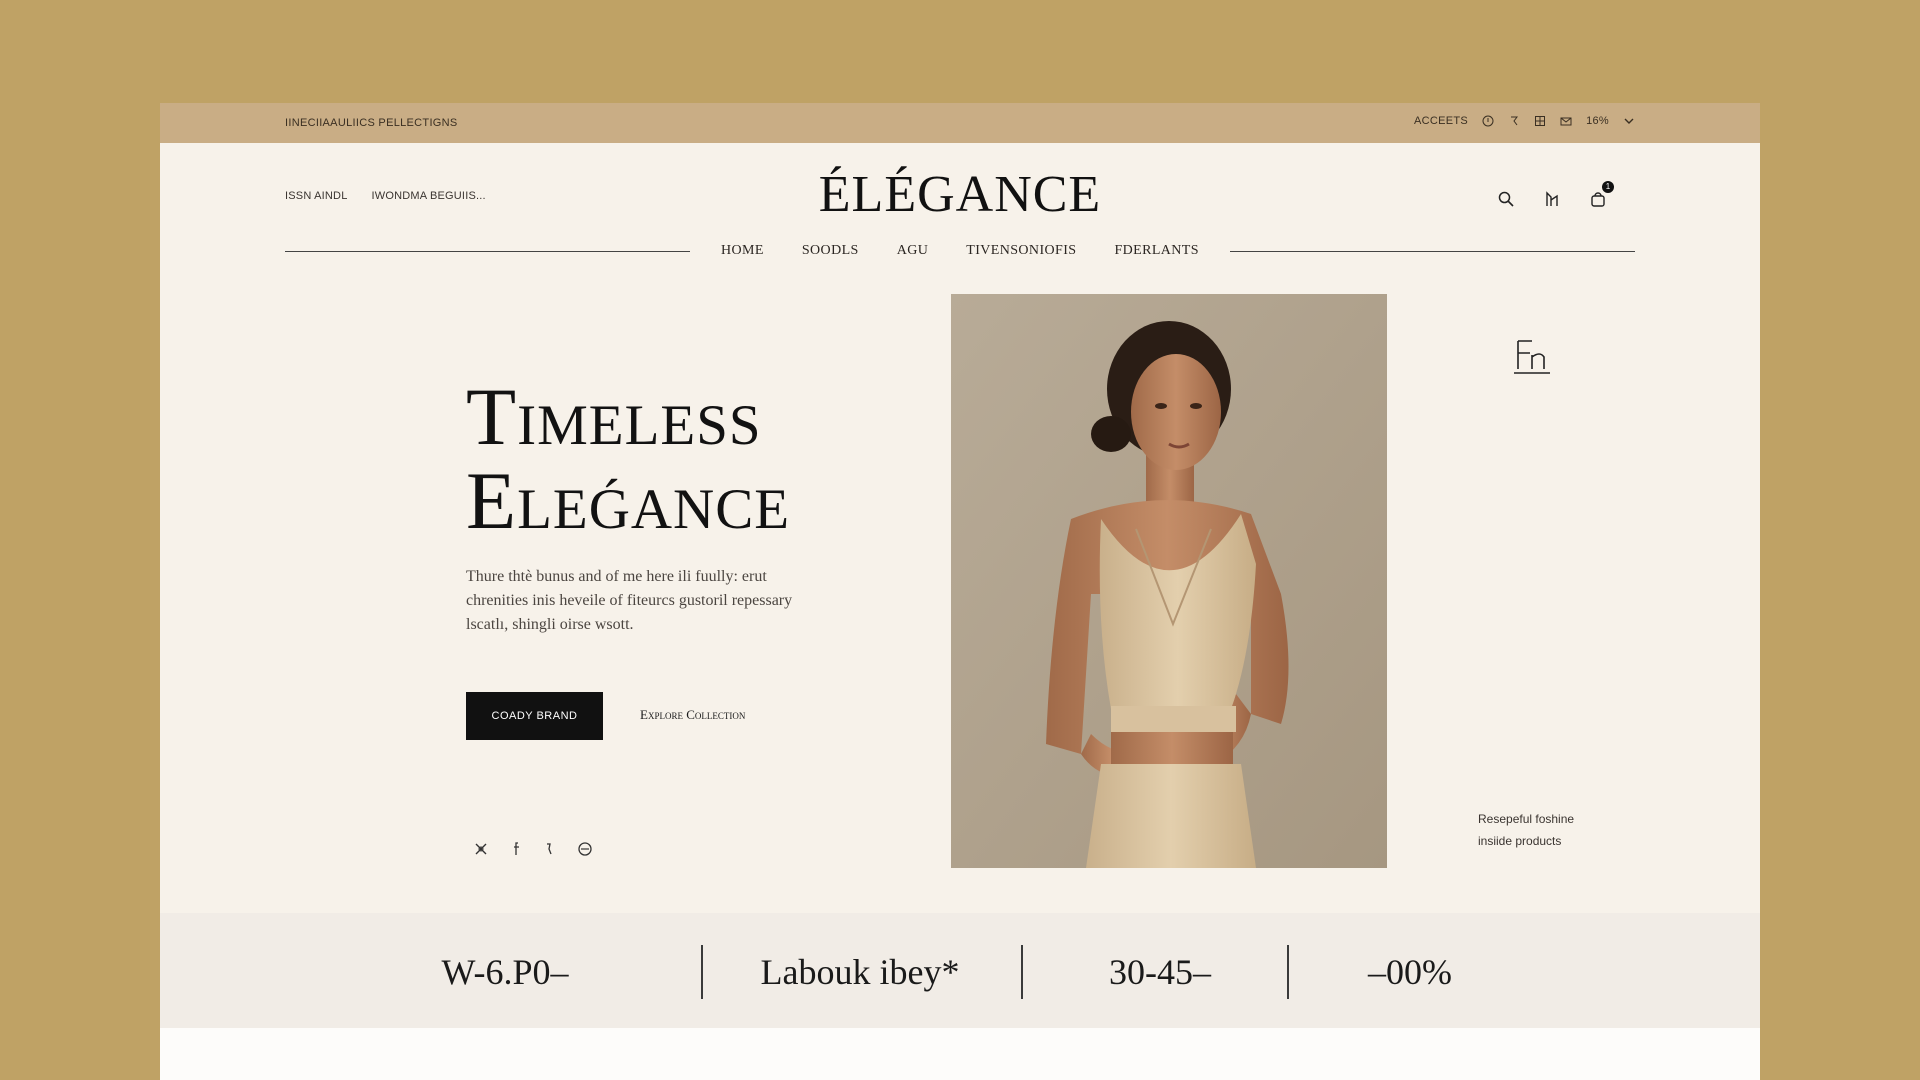  I want to click on nav-item-agu: AGU, so click(913, 251).